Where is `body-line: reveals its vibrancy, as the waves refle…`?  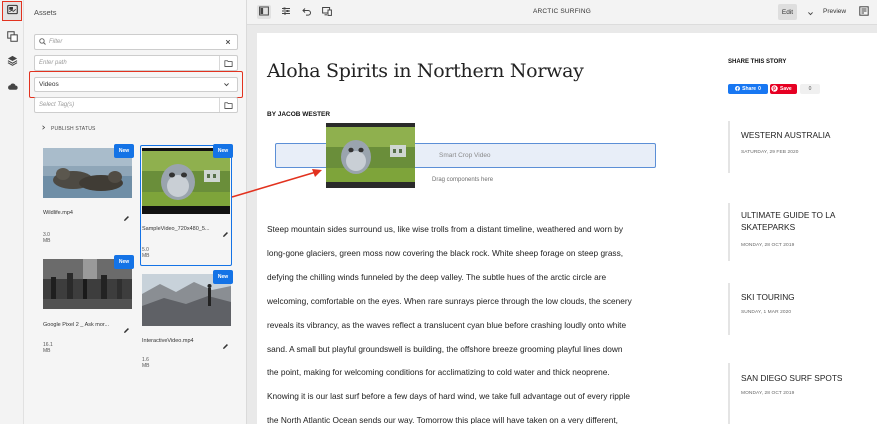 body-line: reveals its vibrancy, as the waves refle… is located at coordinates (447, 324).